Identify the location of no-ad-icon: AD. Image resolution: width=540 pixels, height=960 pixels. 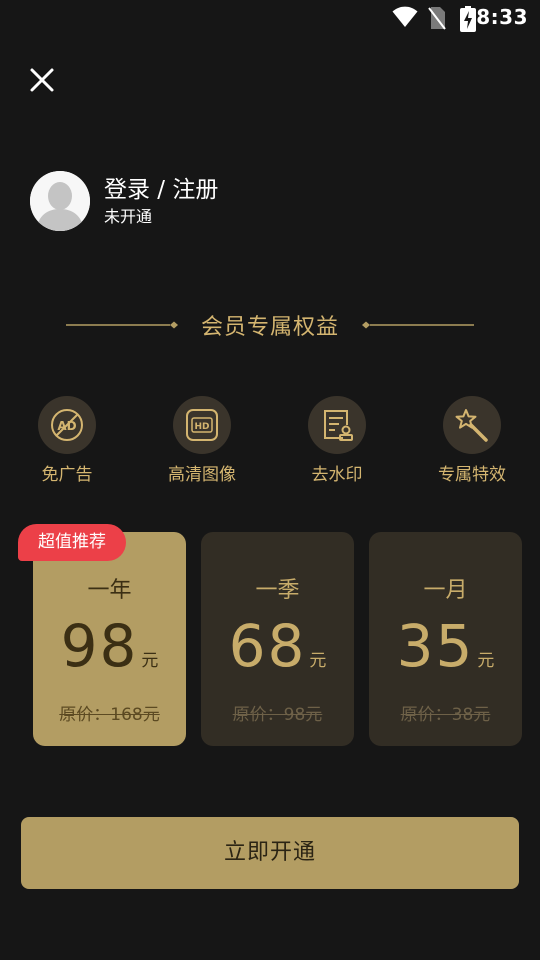
(67, 425).